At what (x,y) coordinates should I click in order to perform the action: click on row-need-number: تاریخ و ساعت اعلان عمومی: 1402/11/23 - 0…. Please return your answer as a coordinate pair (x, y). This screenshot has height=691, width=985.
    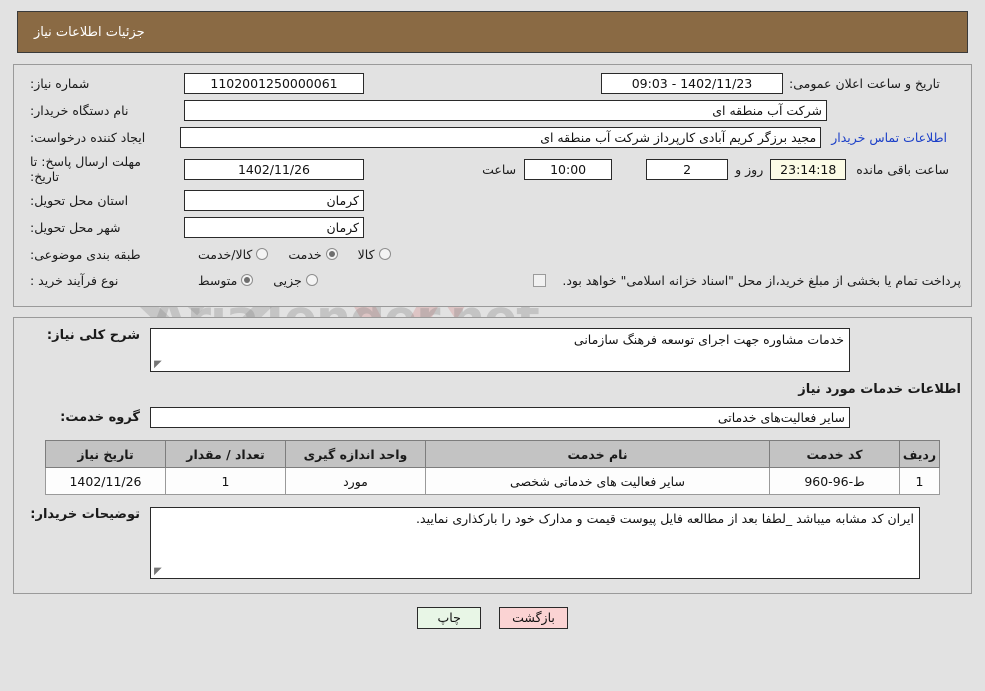
    Looking at the image, I should click on (492, 83).